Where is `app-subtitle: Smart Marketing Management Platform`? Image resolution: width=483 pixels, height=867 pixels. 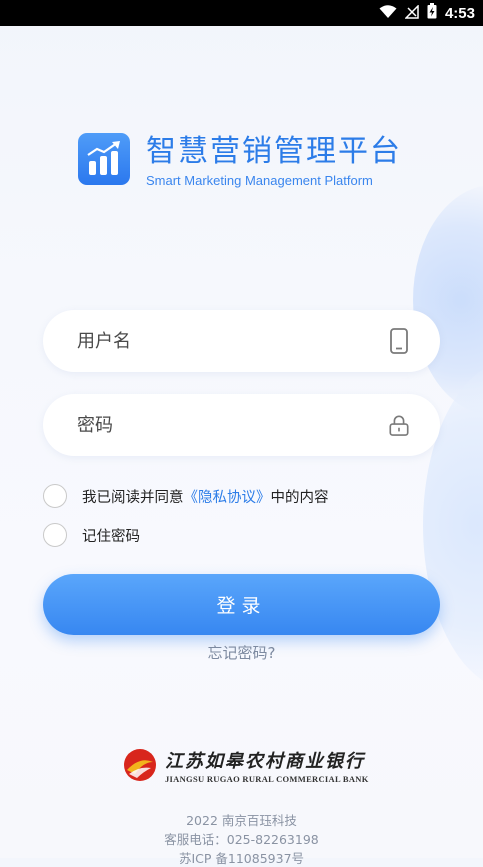 app-subtitle: Smart Marketing Management Platform is located at coordinates (259, 180).